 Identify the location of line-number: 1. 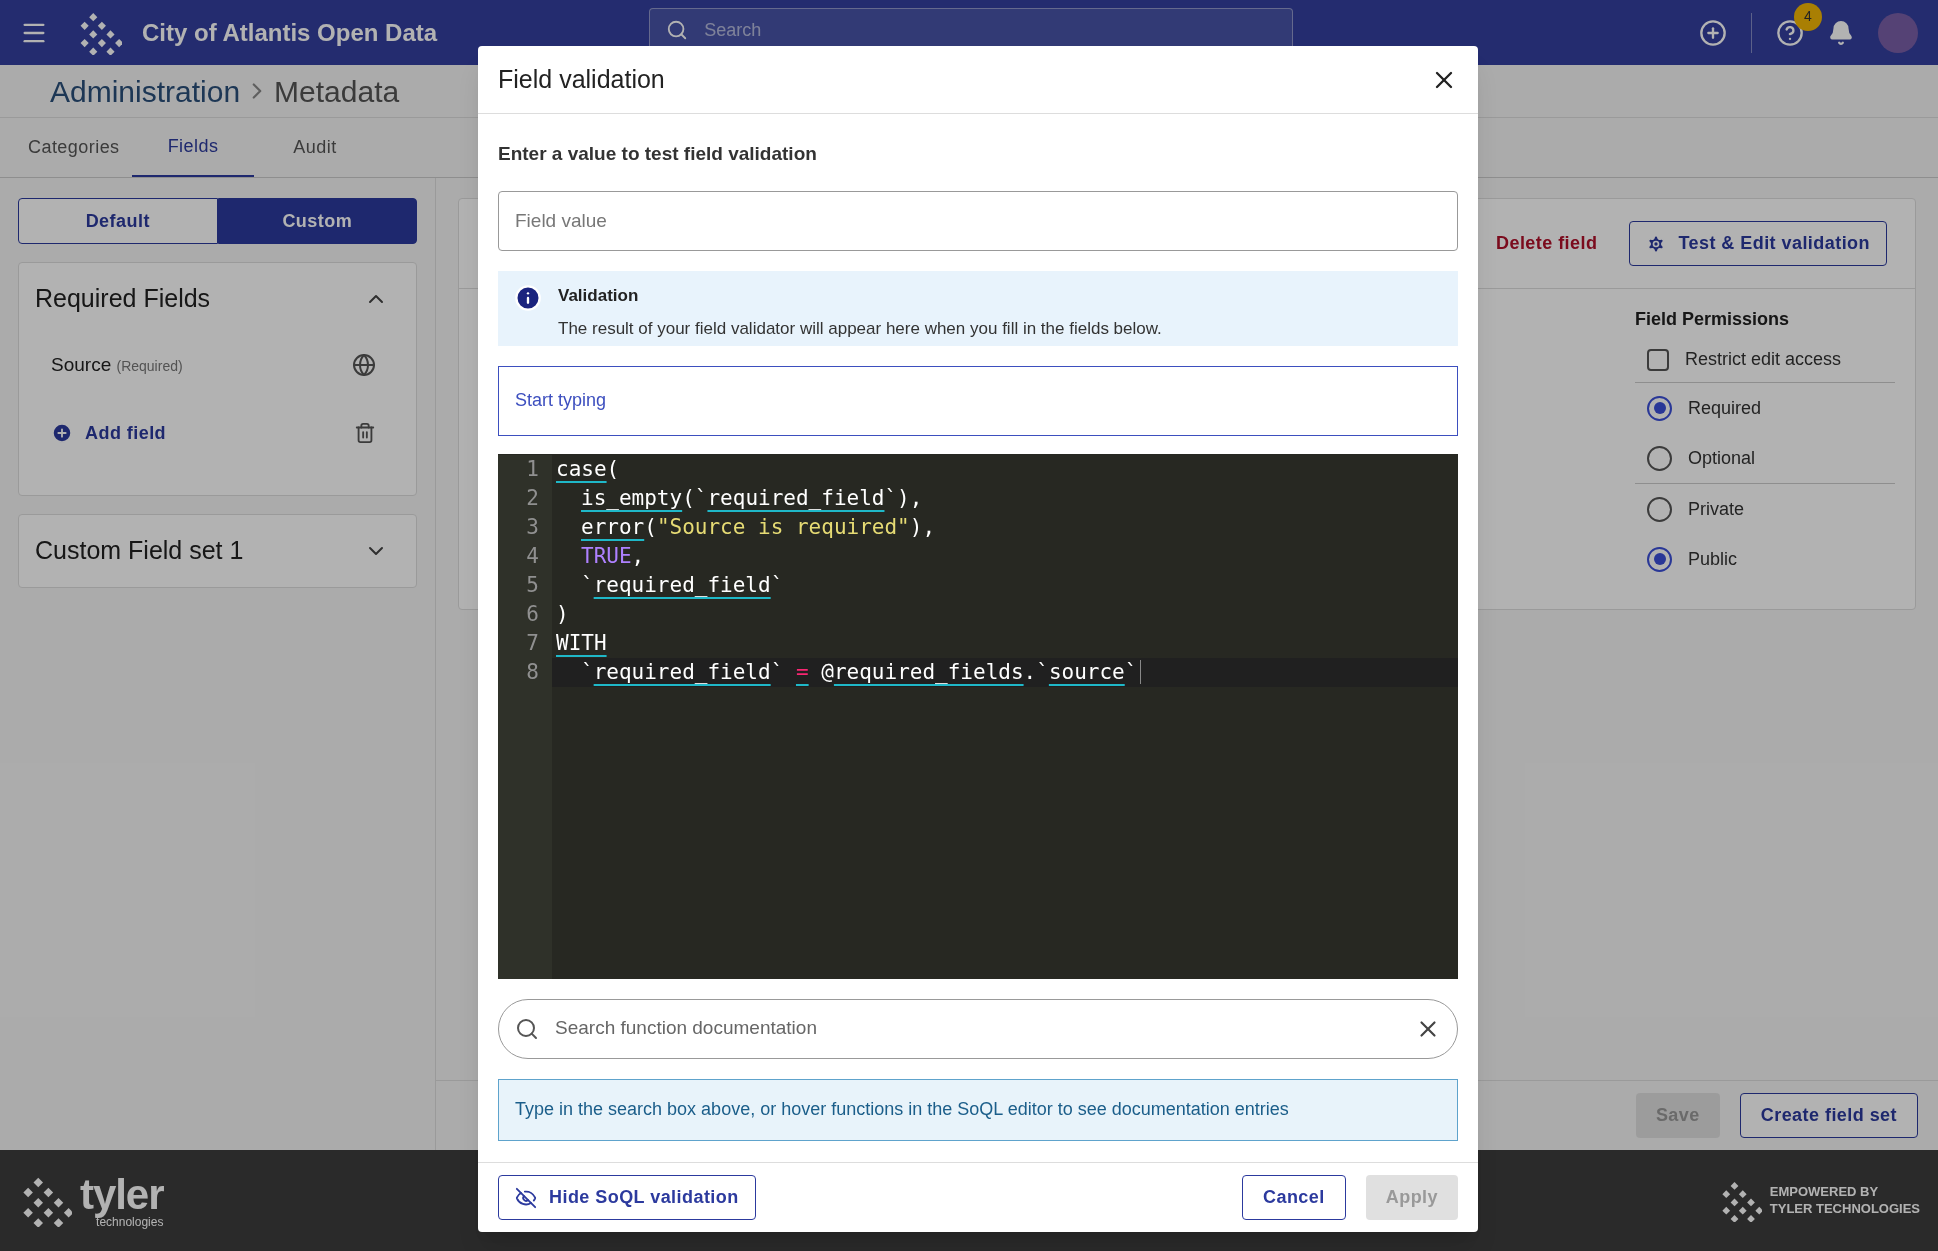
(532, 469).